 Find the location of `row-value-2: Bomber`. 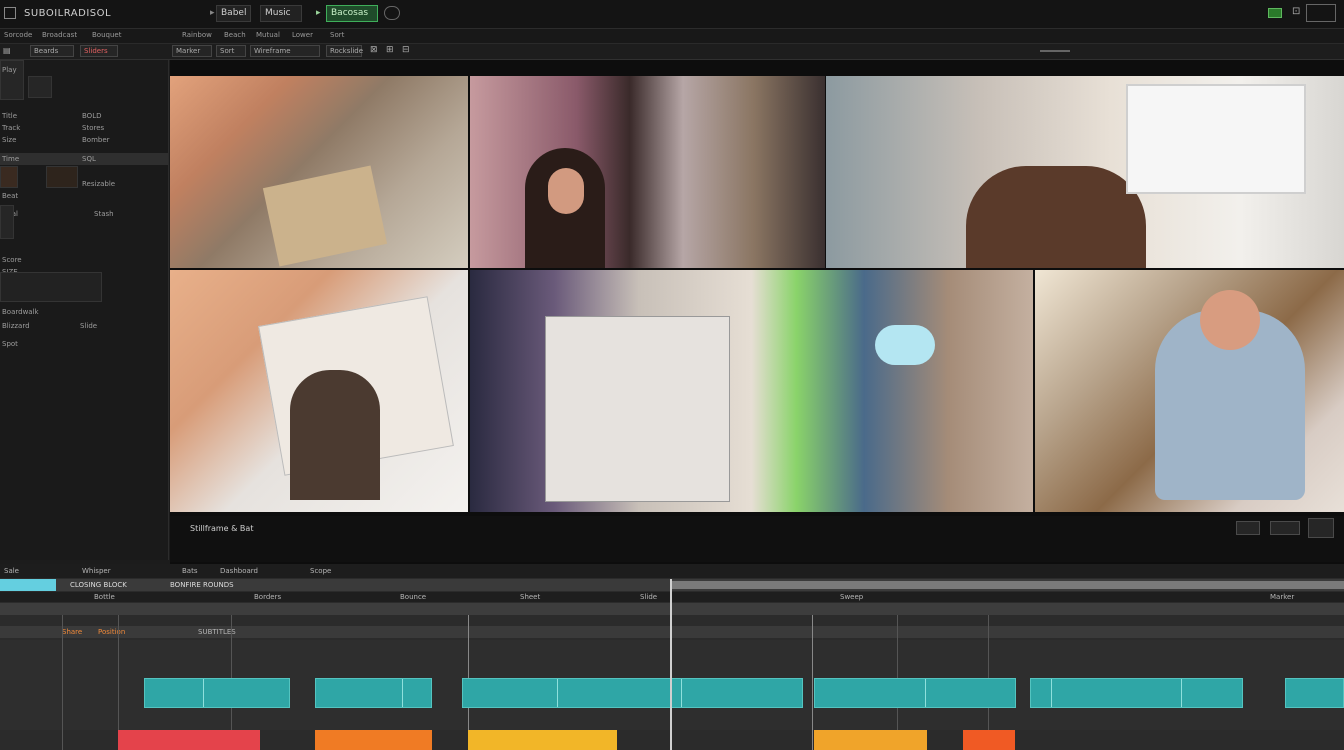

row-value-2: Bomber is located at coordinates (96, 140).